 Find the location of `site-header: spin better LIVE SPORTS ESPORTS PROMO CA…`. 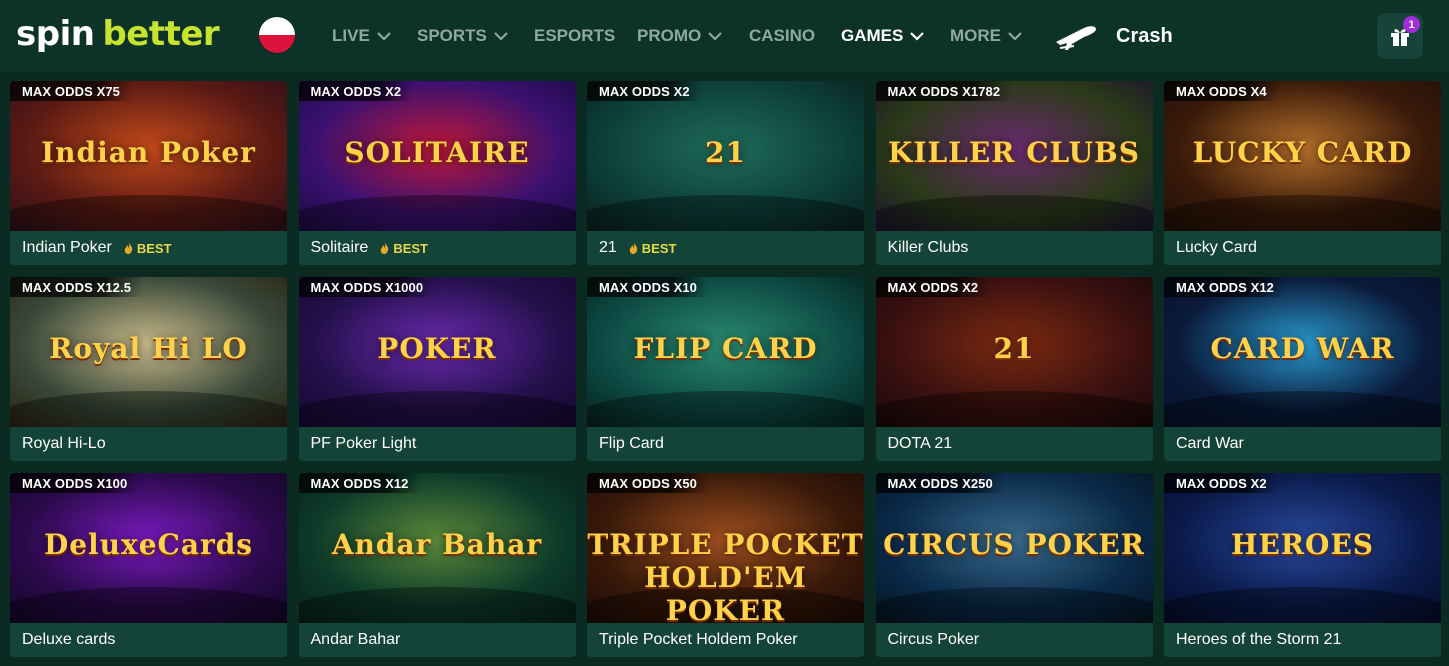

site-header: spin better LIVE SPORTS ESPORTS PROMO CA… is located at coordinates (724, 36).